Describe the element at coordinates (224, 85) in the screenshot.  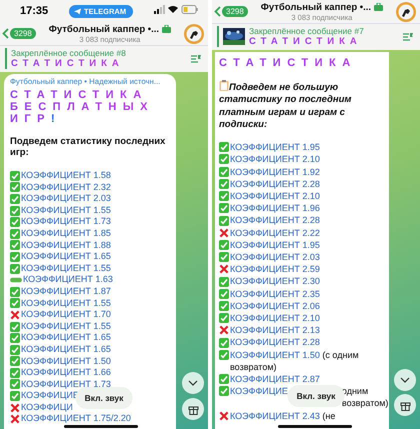
I see `clipboard-icon` at that location.